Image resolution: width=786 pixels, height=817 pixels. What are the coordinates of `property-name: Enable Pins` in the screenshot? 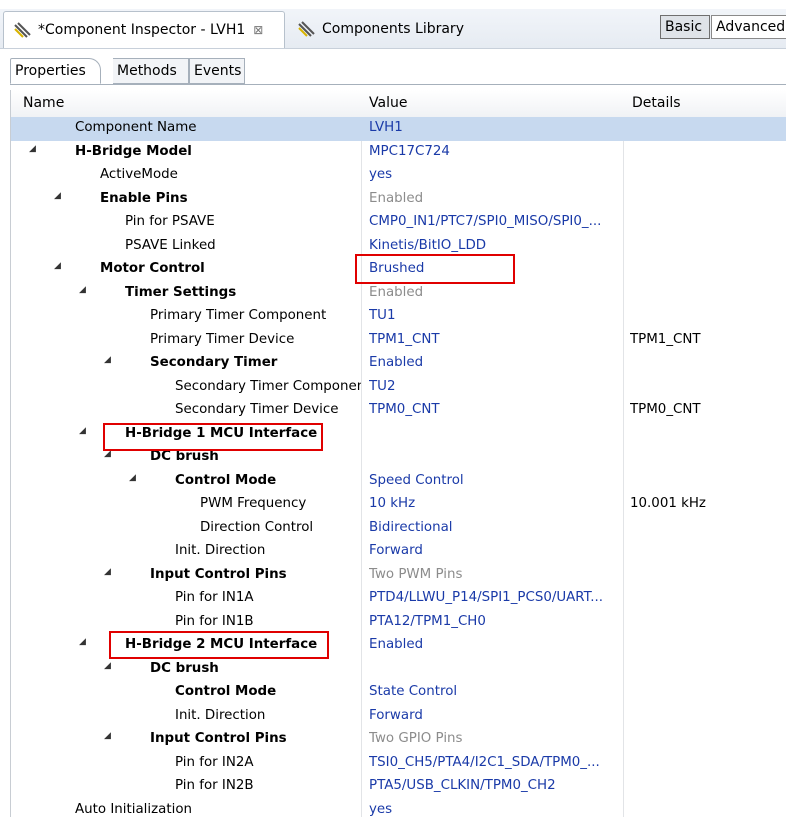 It's located at (144, 198).